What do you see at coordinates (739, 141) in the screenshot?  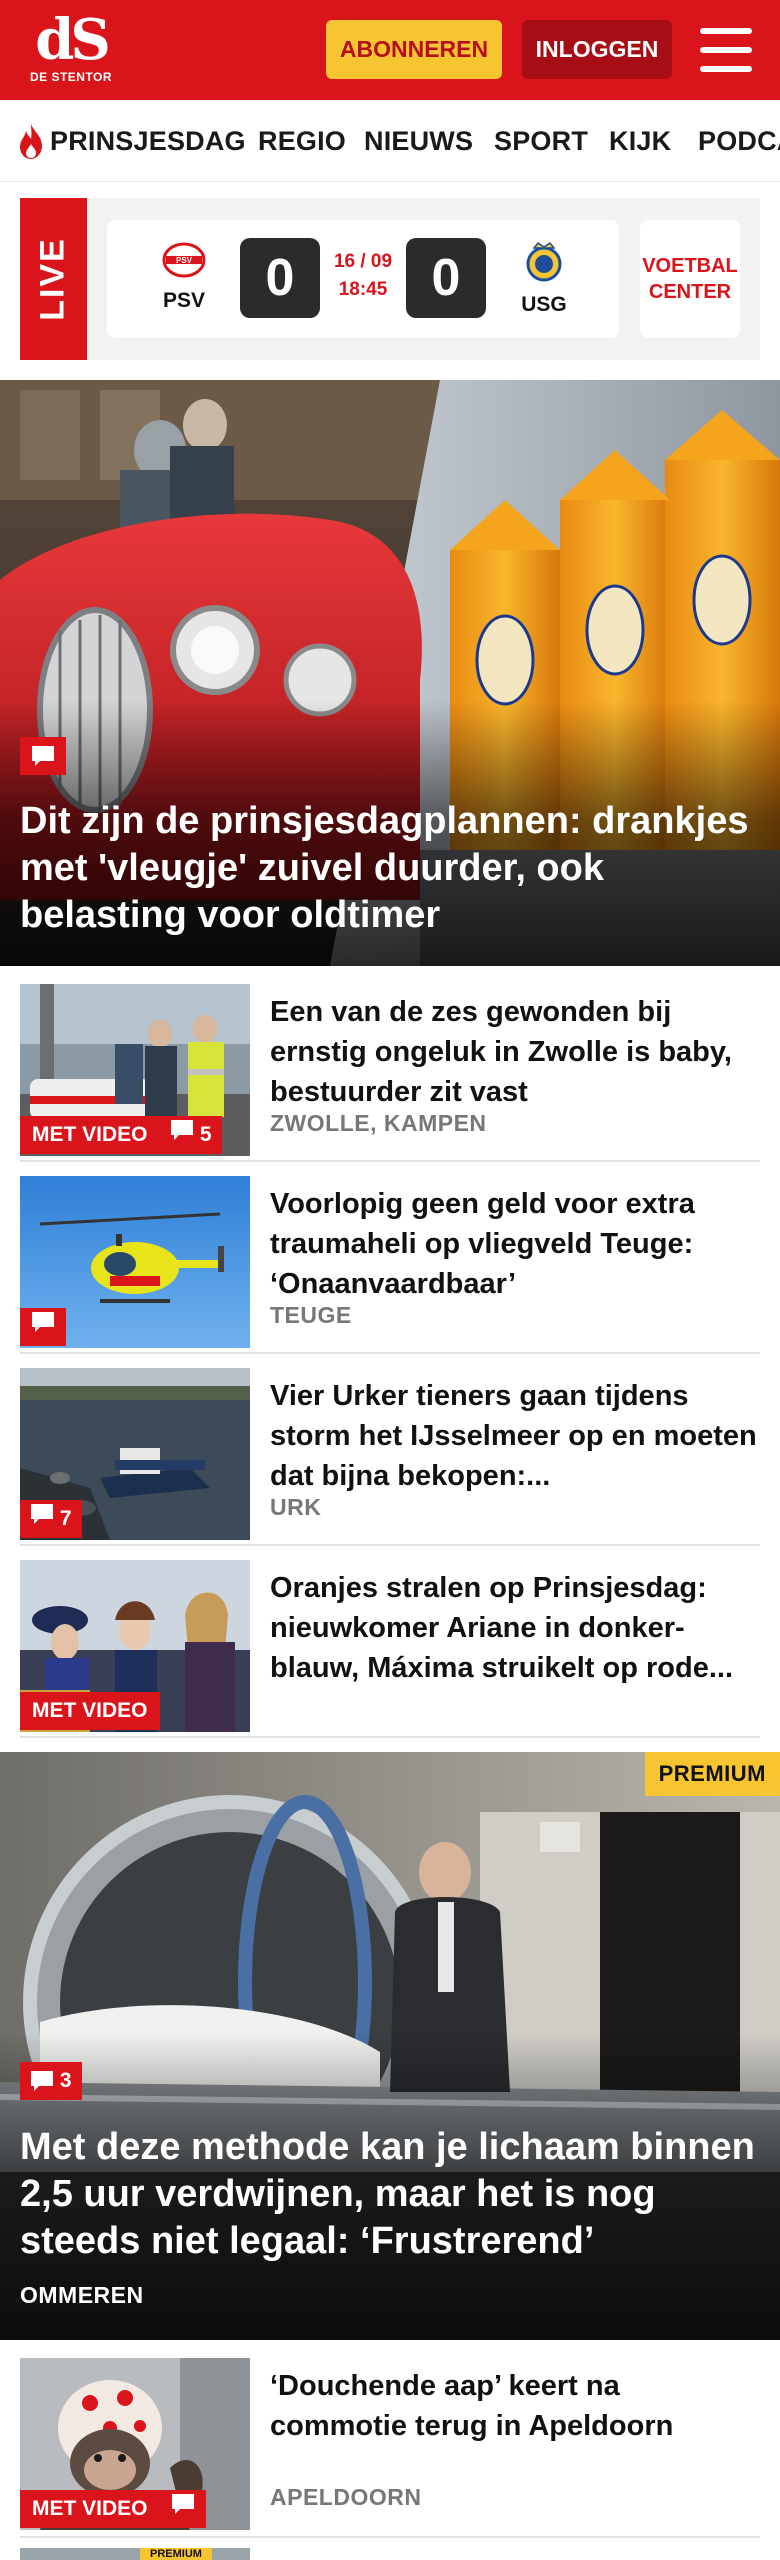 I see `nav-item-podcast: PODCA` at bounding box center [739, 141].